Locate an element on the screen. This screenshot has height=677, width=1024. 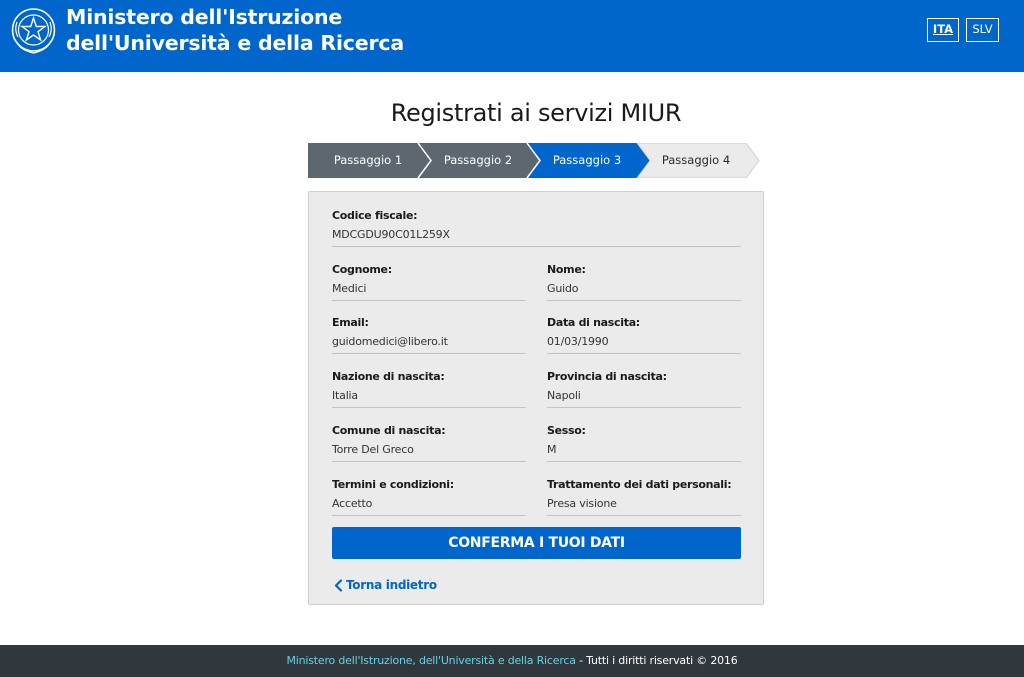
page-title: Registrati ai servizi MIUR is located at coordinates (536, 113).